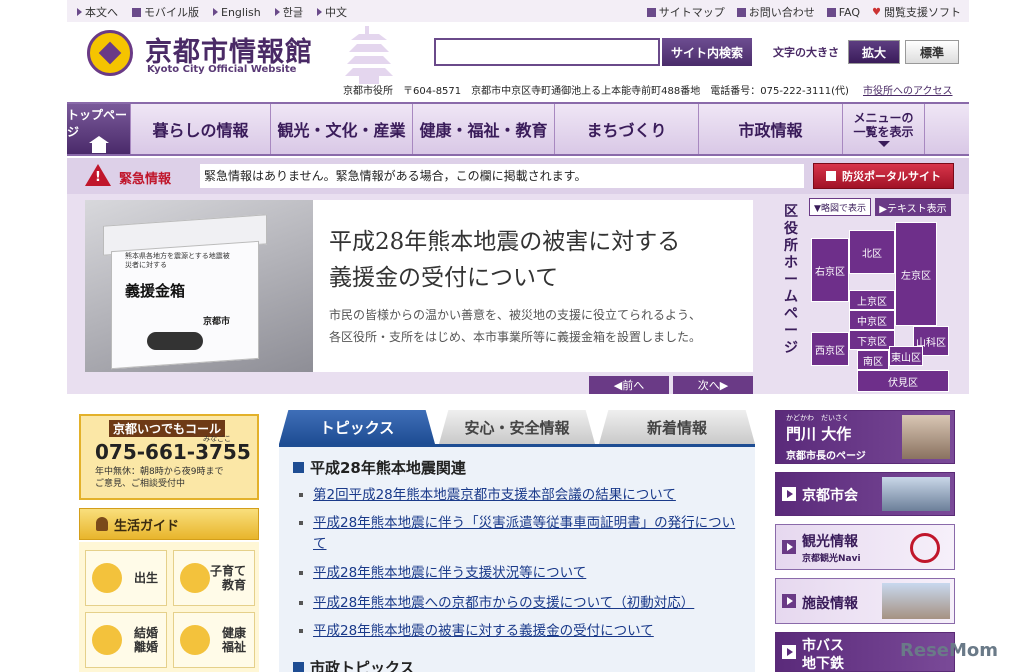 The image size is (1014, 672). What do you see at coordinates (99, 129) in the screenshot?
I see `nav-home: トップページ` at bounding box center [99, 129].